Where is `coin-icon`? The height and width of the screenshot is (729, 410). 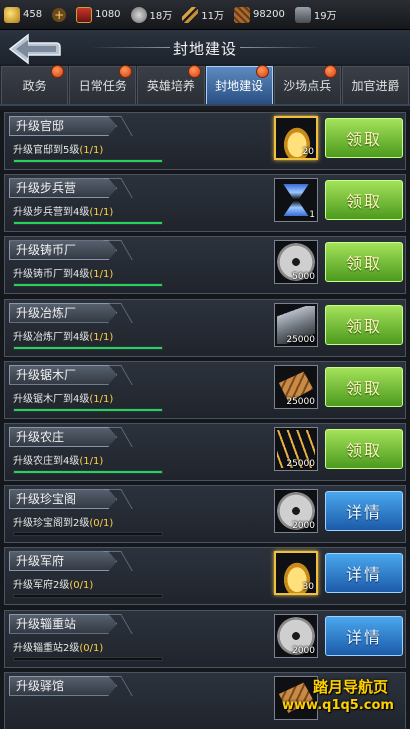
coin-icon is located at coordinates (138, 14).